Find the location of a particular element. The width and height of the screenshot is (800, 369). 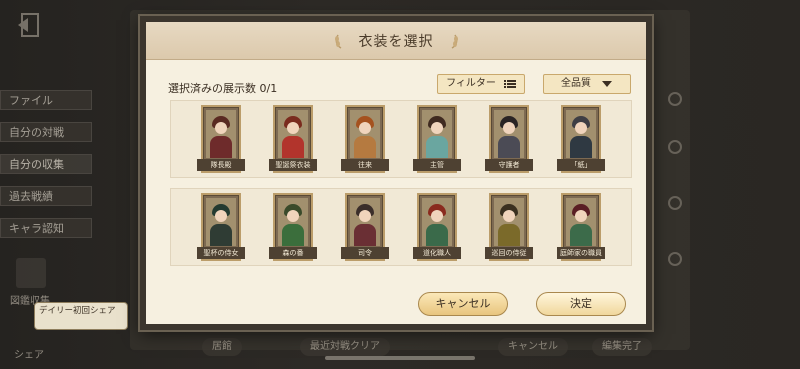

costume-card: 庭師家の職員 is located at coordinates (581, 227).